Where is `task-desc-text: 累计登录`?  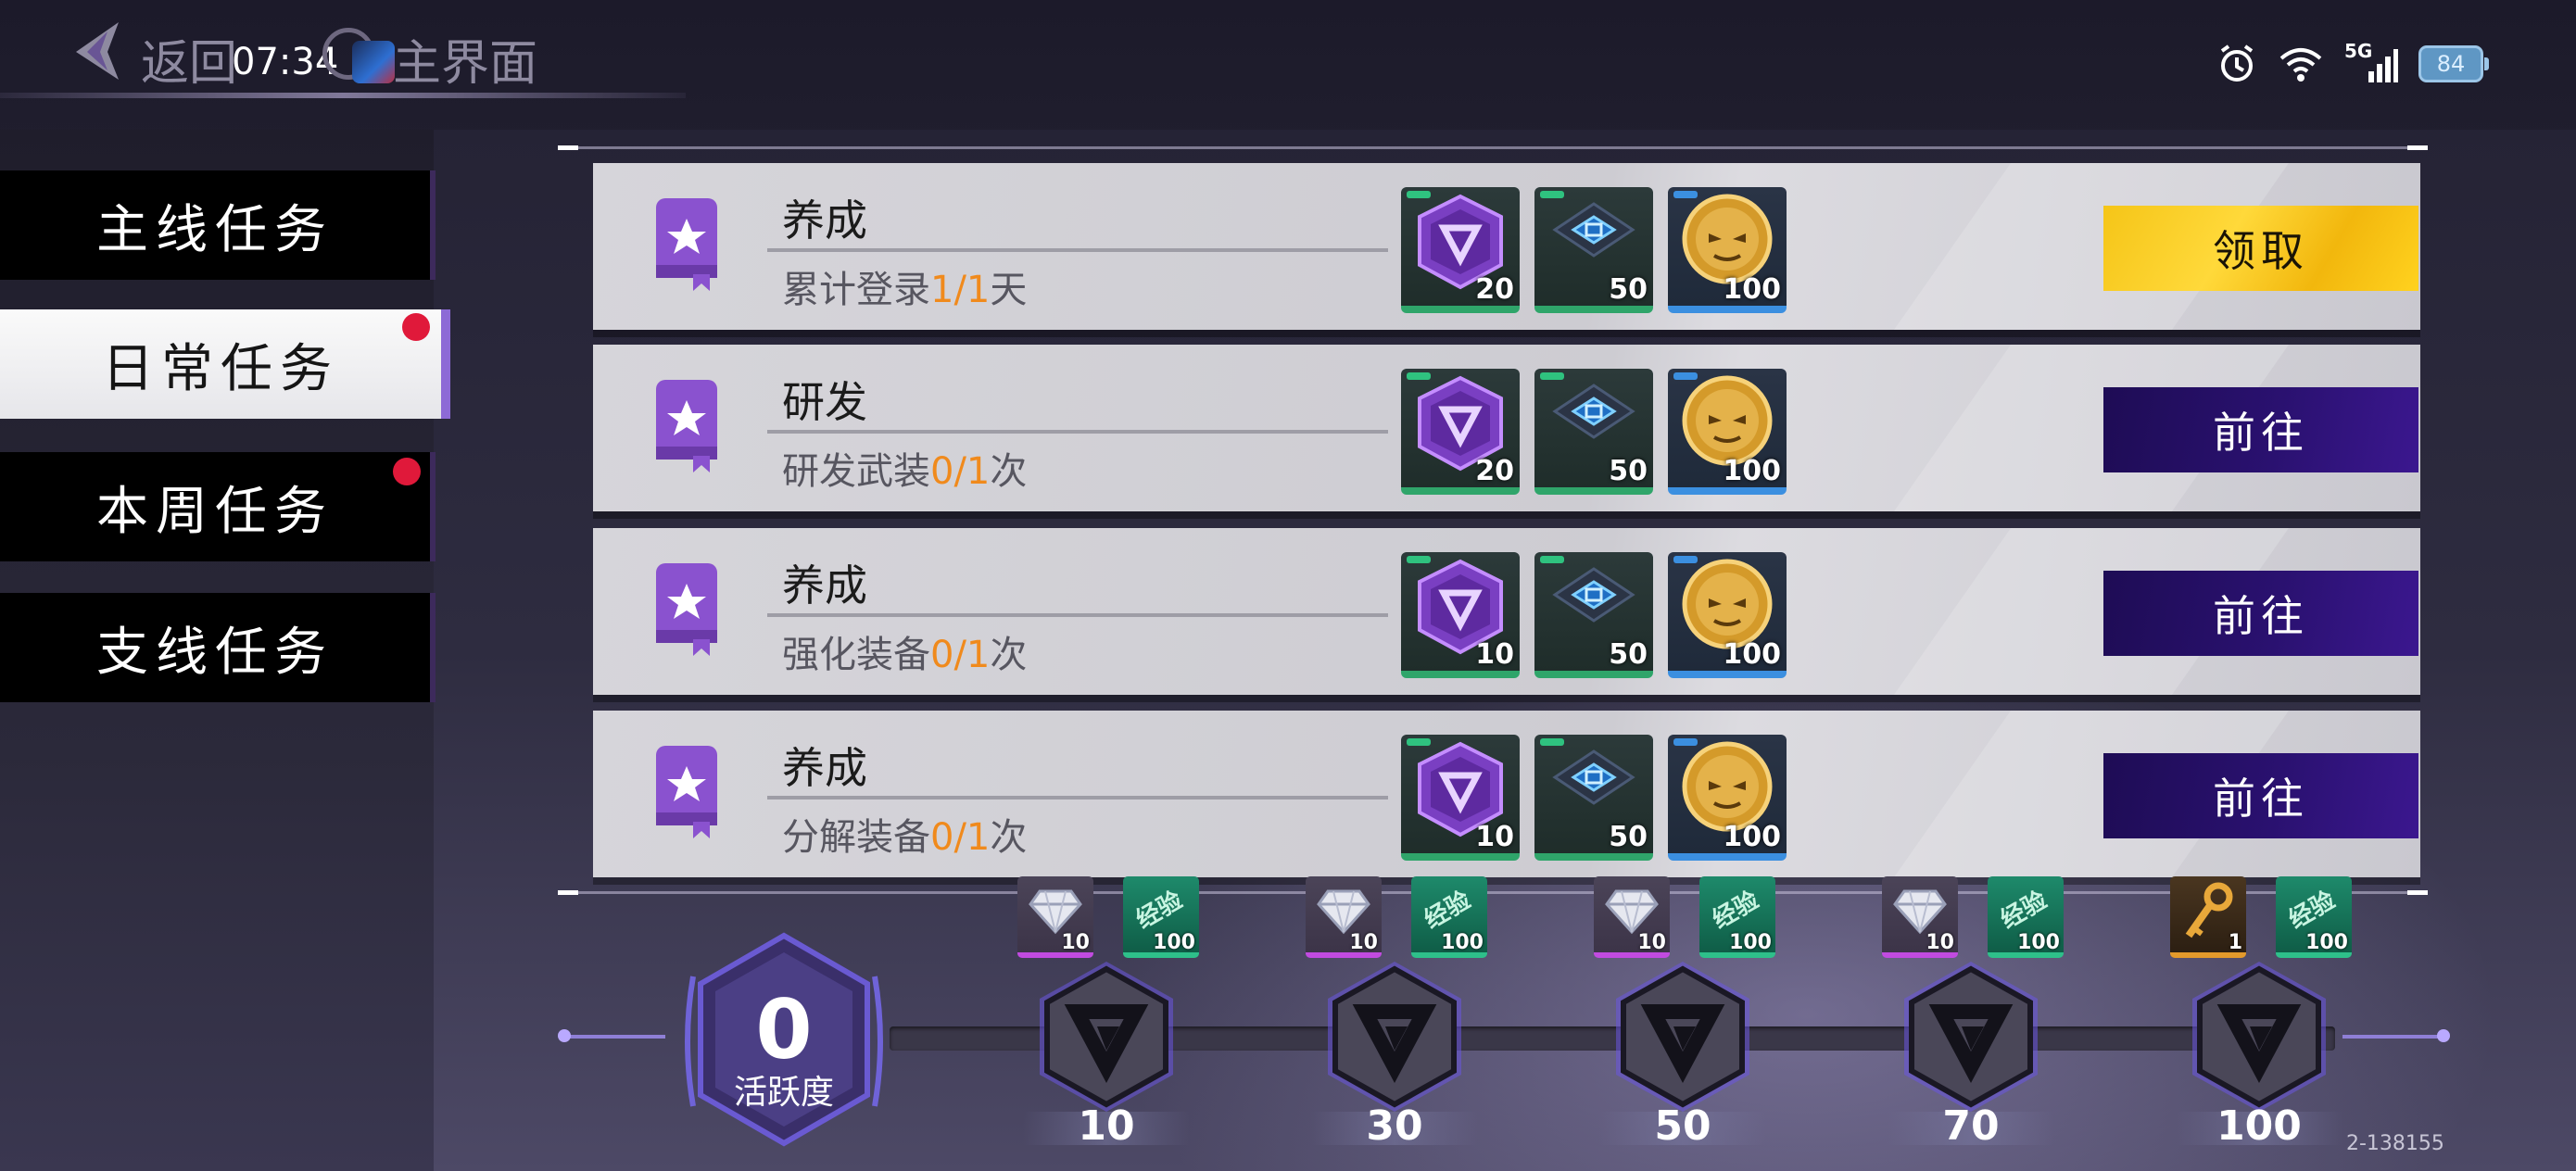 task-desc-text: 累计登录 is located at coordinates (856, 290).